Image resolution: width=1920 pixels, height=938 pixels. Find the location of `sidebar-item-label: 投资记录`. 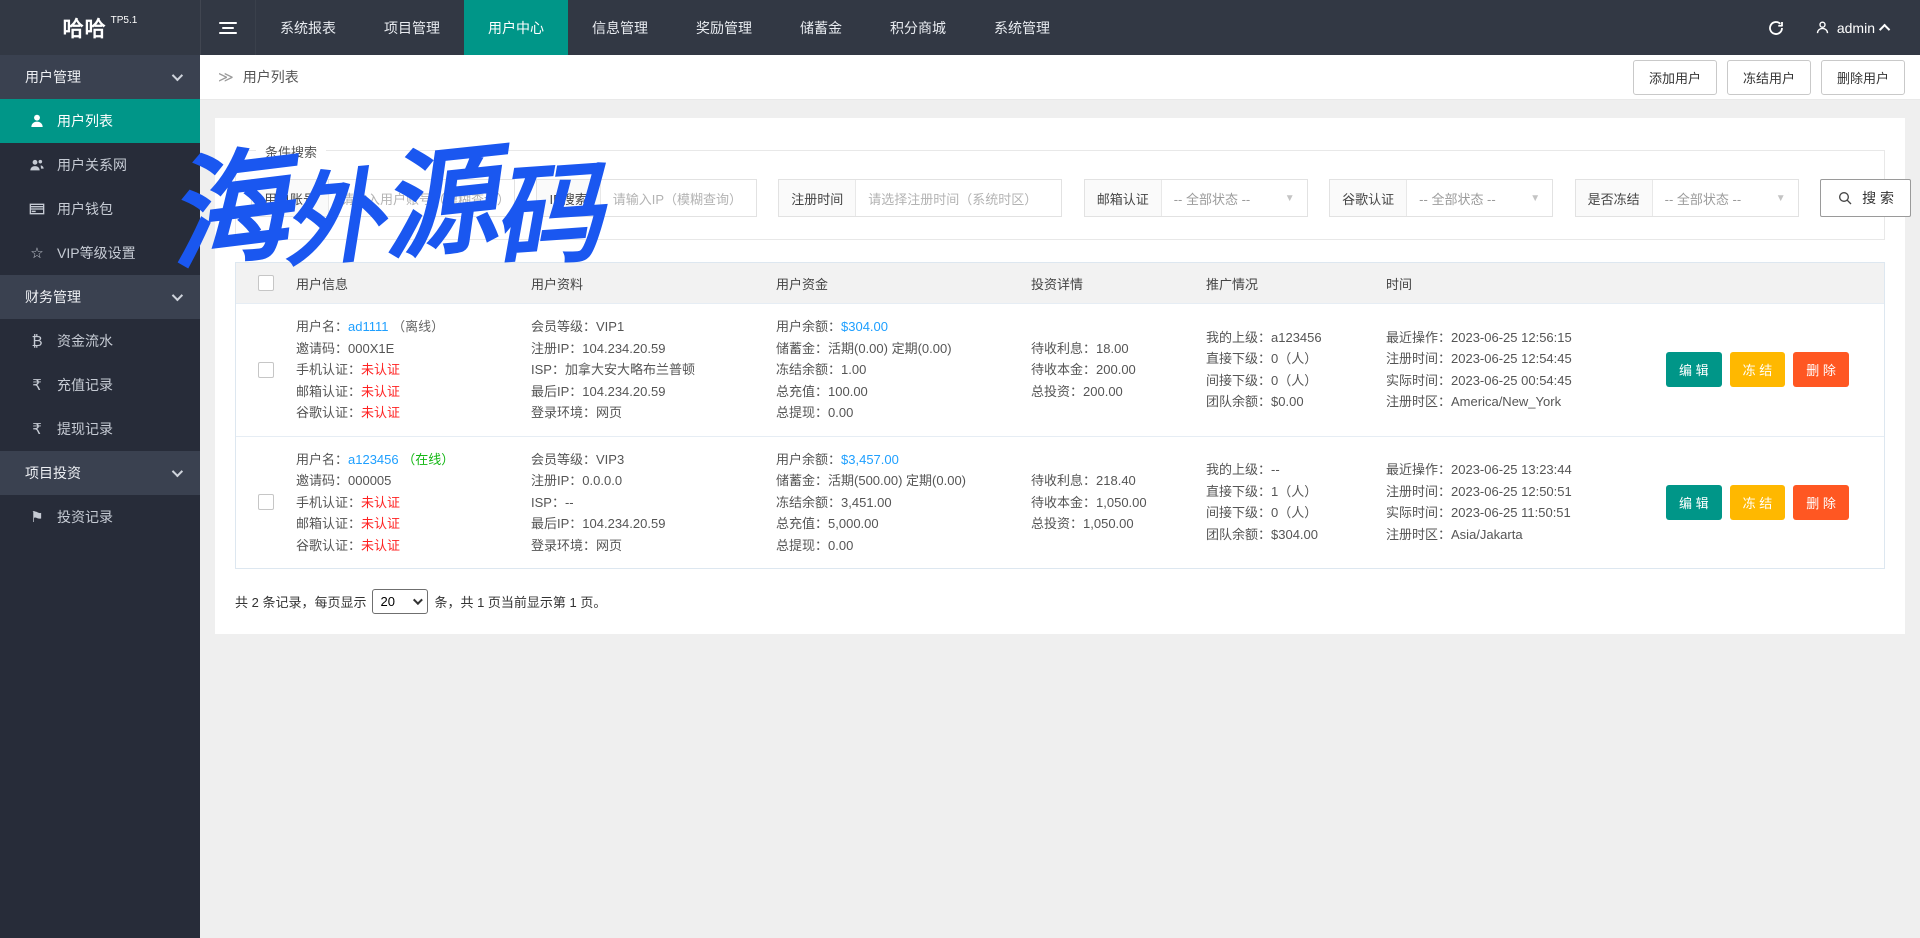

sidebar-item-label: 投资记录 is located at coordinates (85, 517).